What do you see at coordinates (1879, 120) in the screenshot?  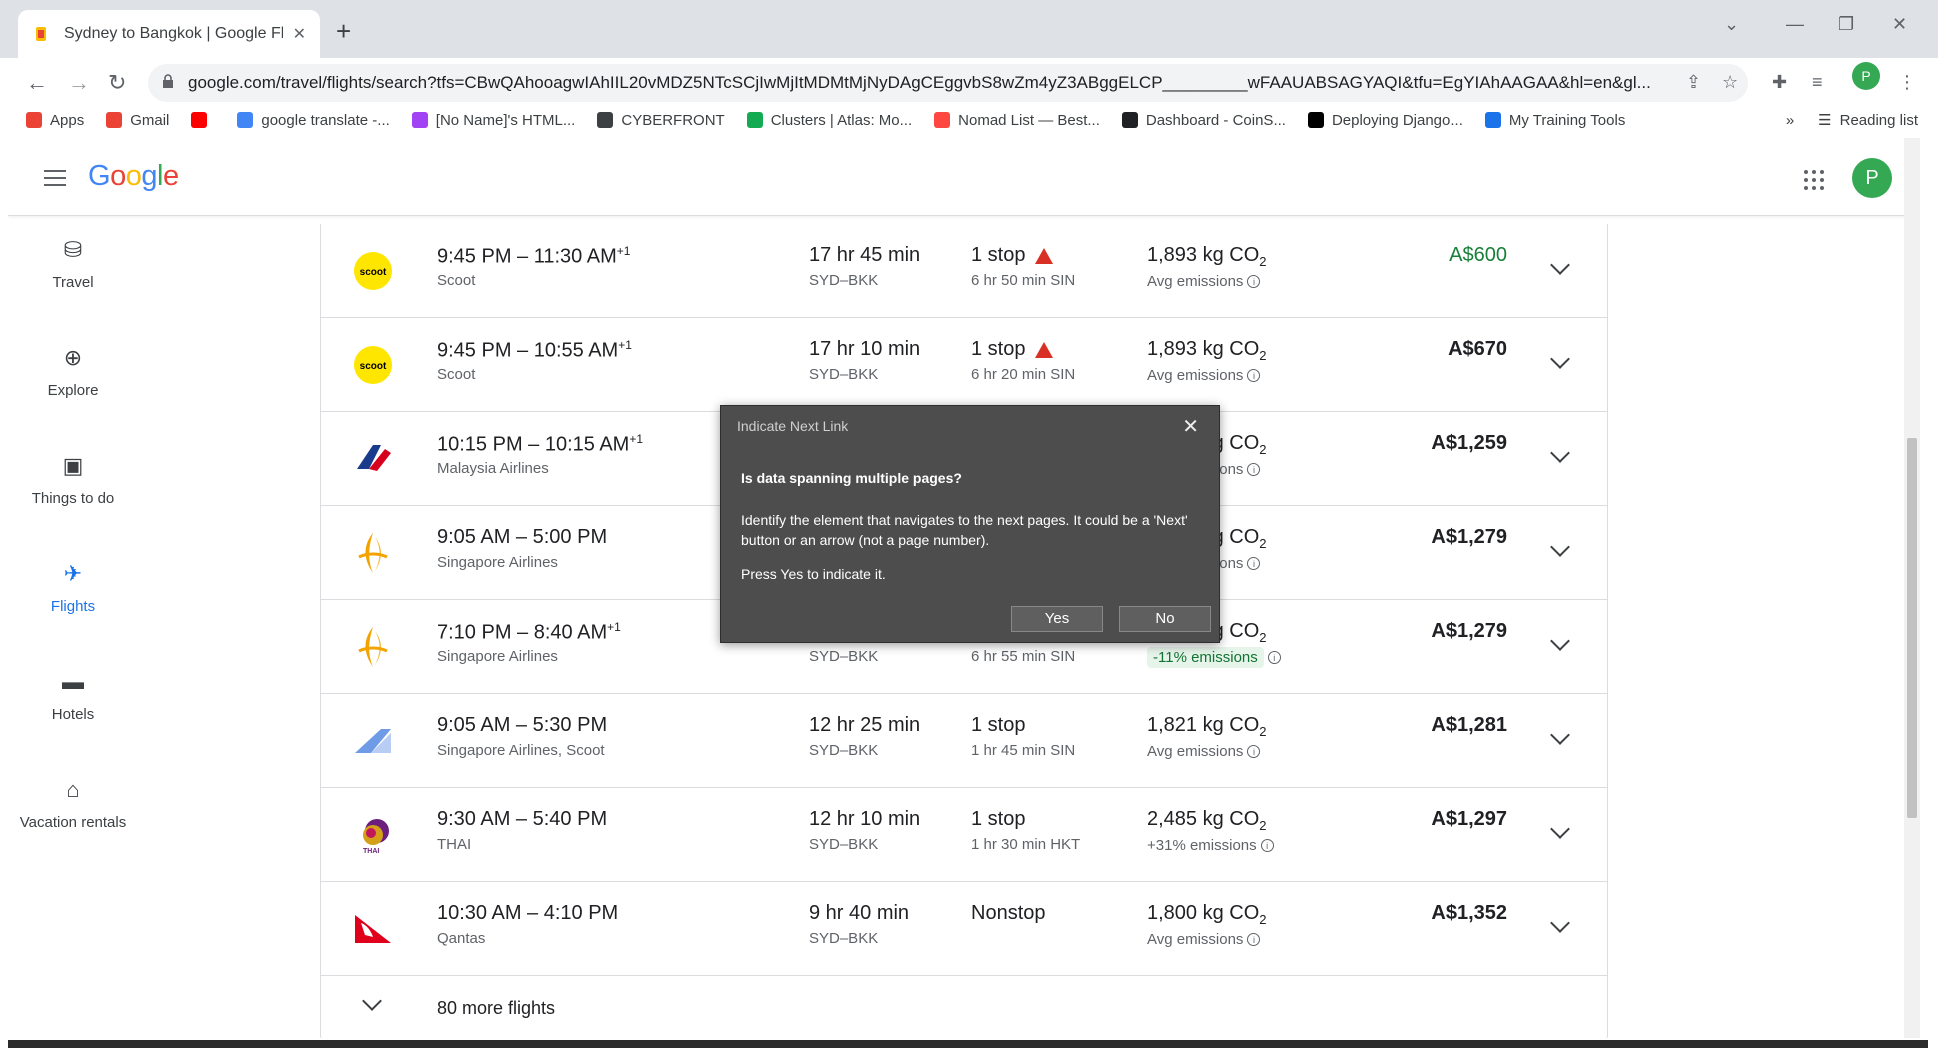 I see `reading-list-button: Reading list` at bounding box center [1879, 120].